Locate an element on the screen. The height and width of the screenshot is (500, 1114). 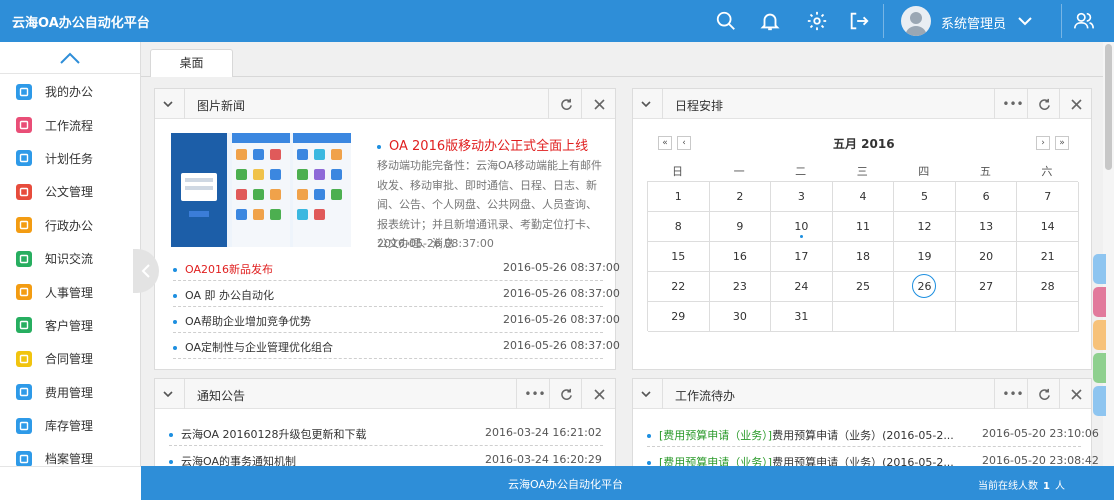
calendar-day-number: 31 is located at coordinates (801, 316).